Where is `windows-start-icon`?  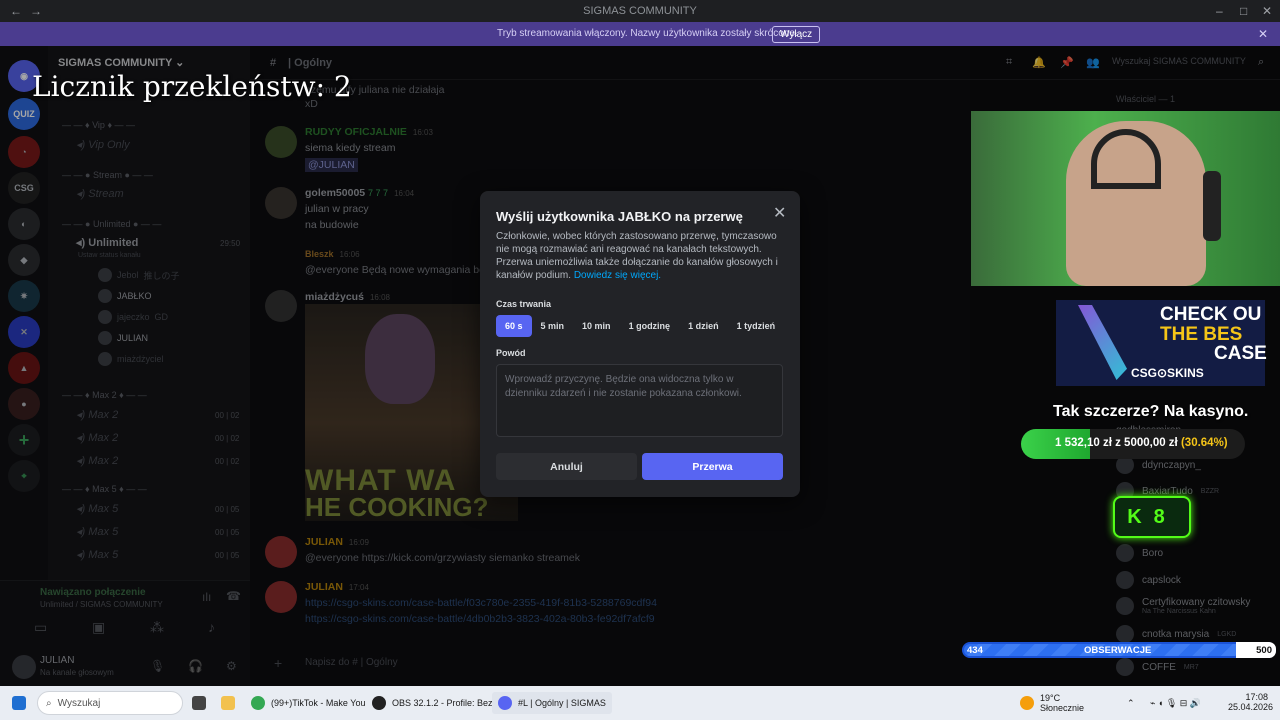 windows-start-icon is located at coordinates (19, 703).